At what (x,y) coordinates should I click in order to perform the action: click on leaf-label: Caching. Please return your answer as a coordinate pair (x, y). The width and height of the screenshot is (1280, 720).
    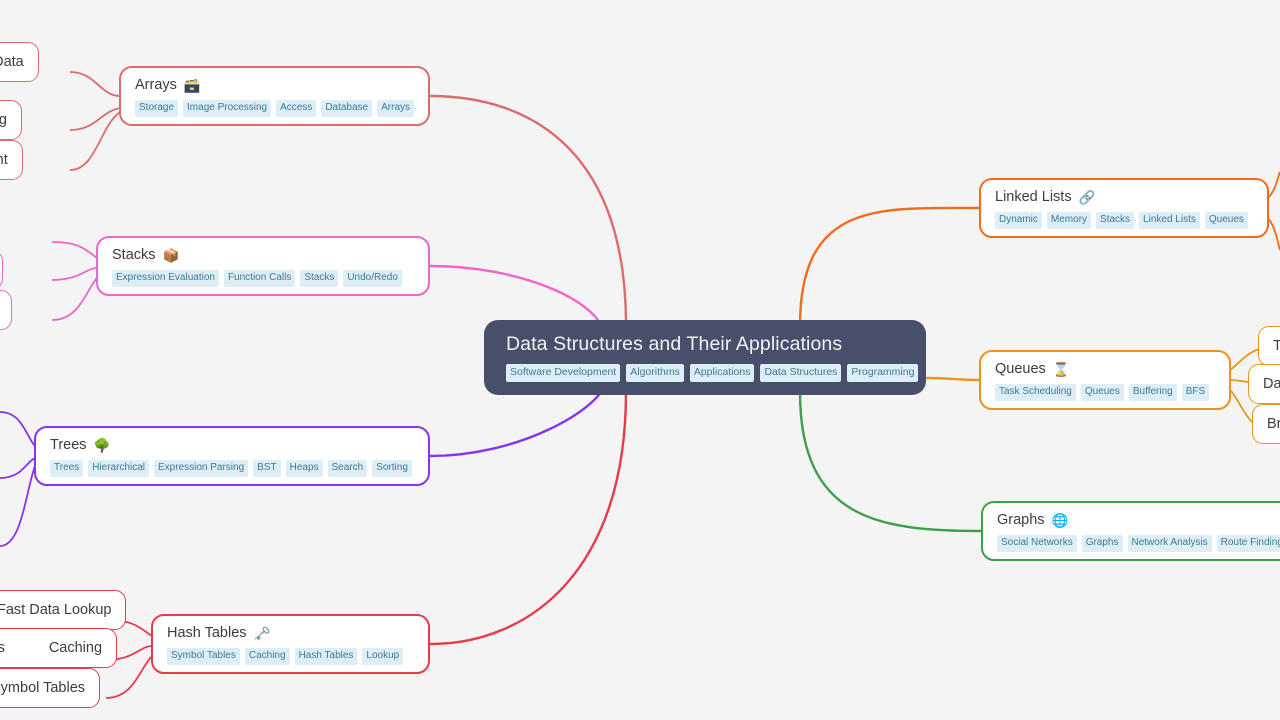
    Looking at the image, I should click on (75, 647).